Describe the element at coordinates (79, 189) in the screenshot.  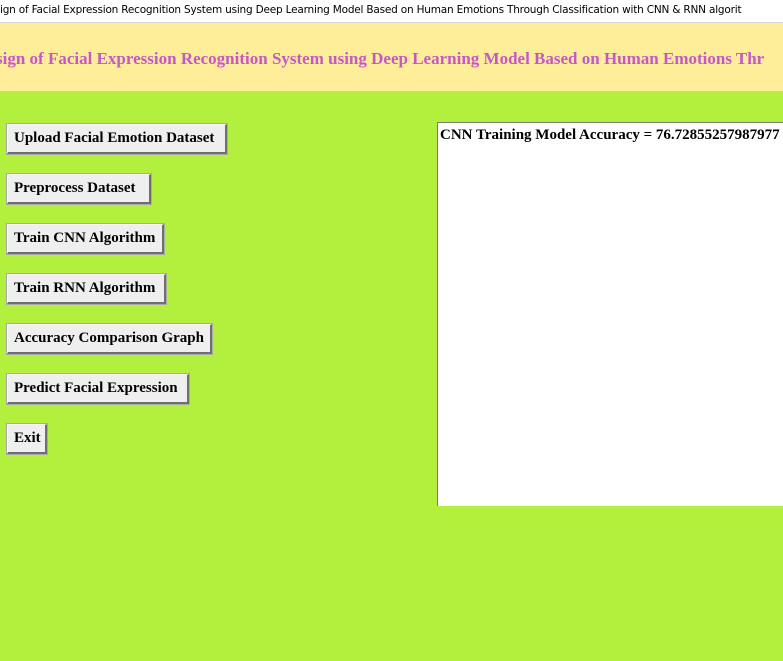
I see `preprocess-dataset-button: Preprocess Dataset` at that location.